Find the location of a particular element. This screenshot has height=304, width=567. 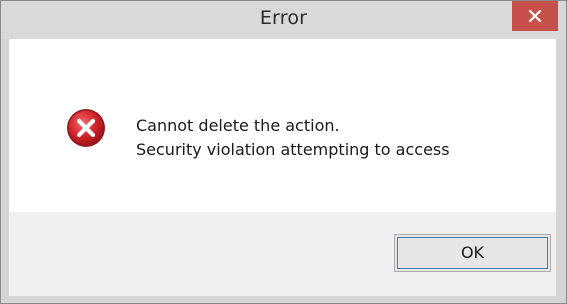

dialog-title: Error is located at coordinates (283, 18).